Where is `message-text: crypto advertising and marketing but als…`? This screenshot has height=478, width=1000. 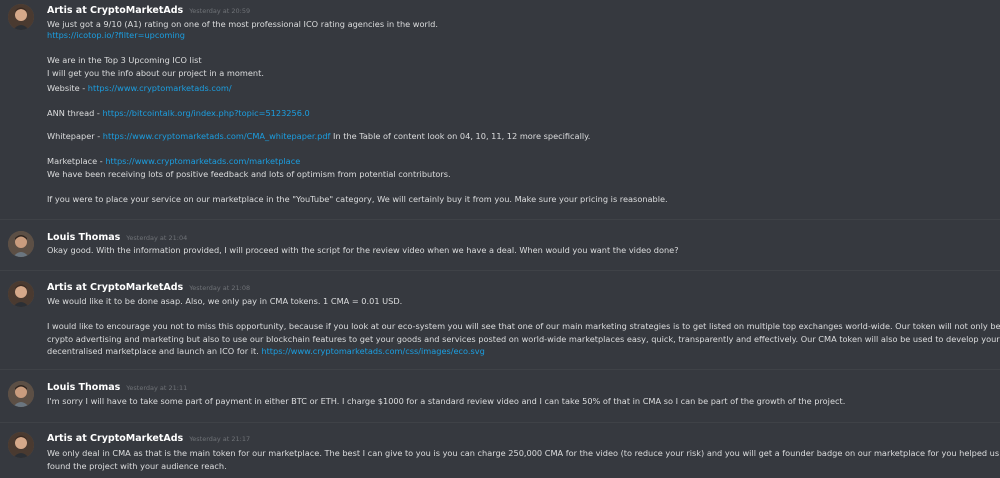
message-text: crypto advertising and marketing but als… is located at coordinates (523, 339).